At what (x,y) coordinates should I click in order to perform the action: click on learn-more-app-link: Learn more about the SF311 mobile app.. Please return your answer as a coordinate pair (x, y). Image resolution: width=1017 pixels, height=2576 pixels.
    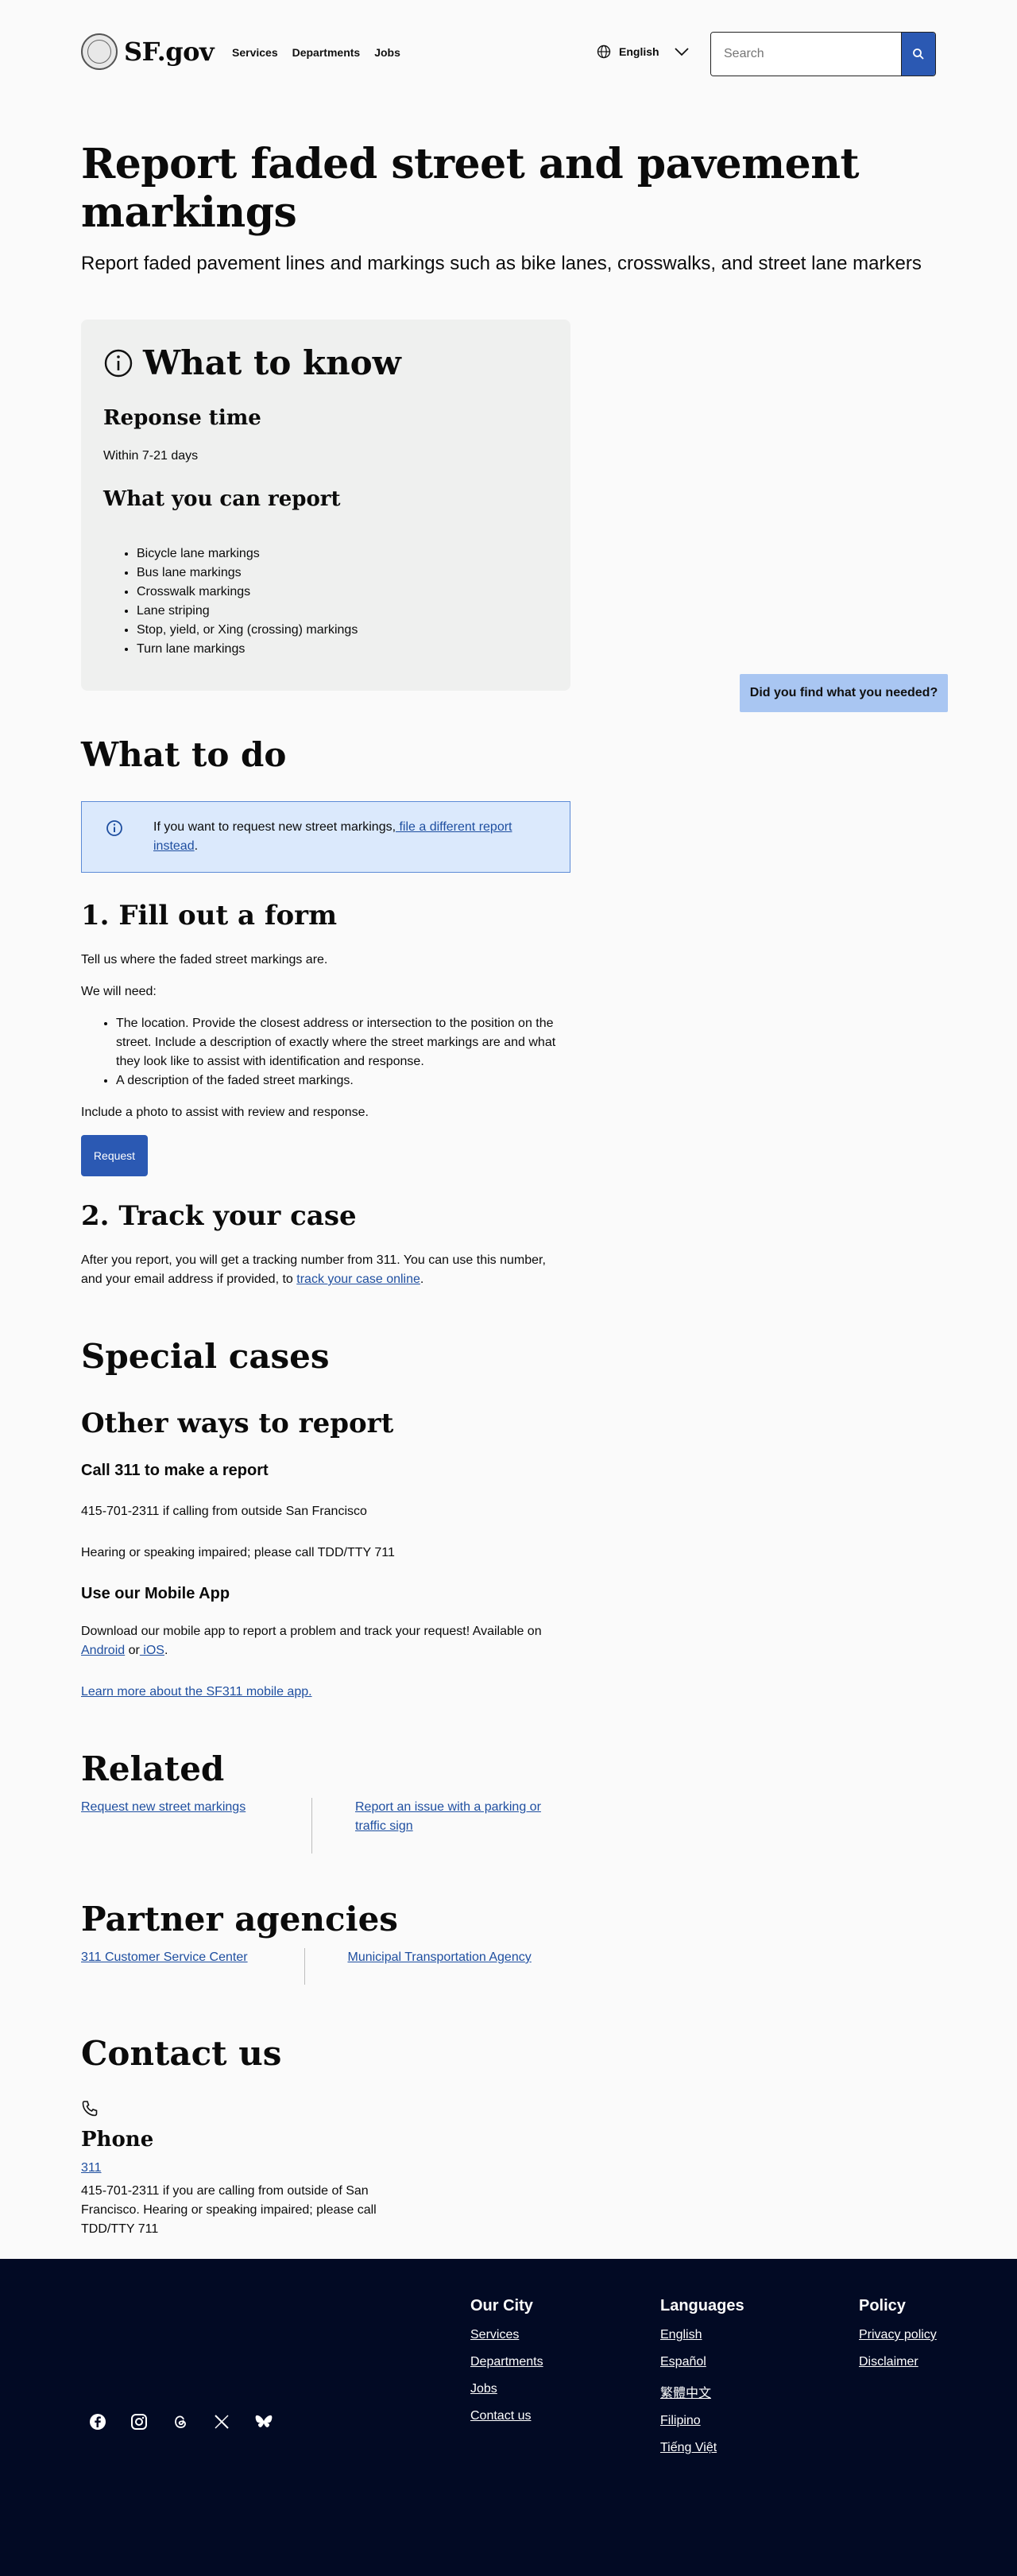
    Looking at the image, I should click on (196, 1692).